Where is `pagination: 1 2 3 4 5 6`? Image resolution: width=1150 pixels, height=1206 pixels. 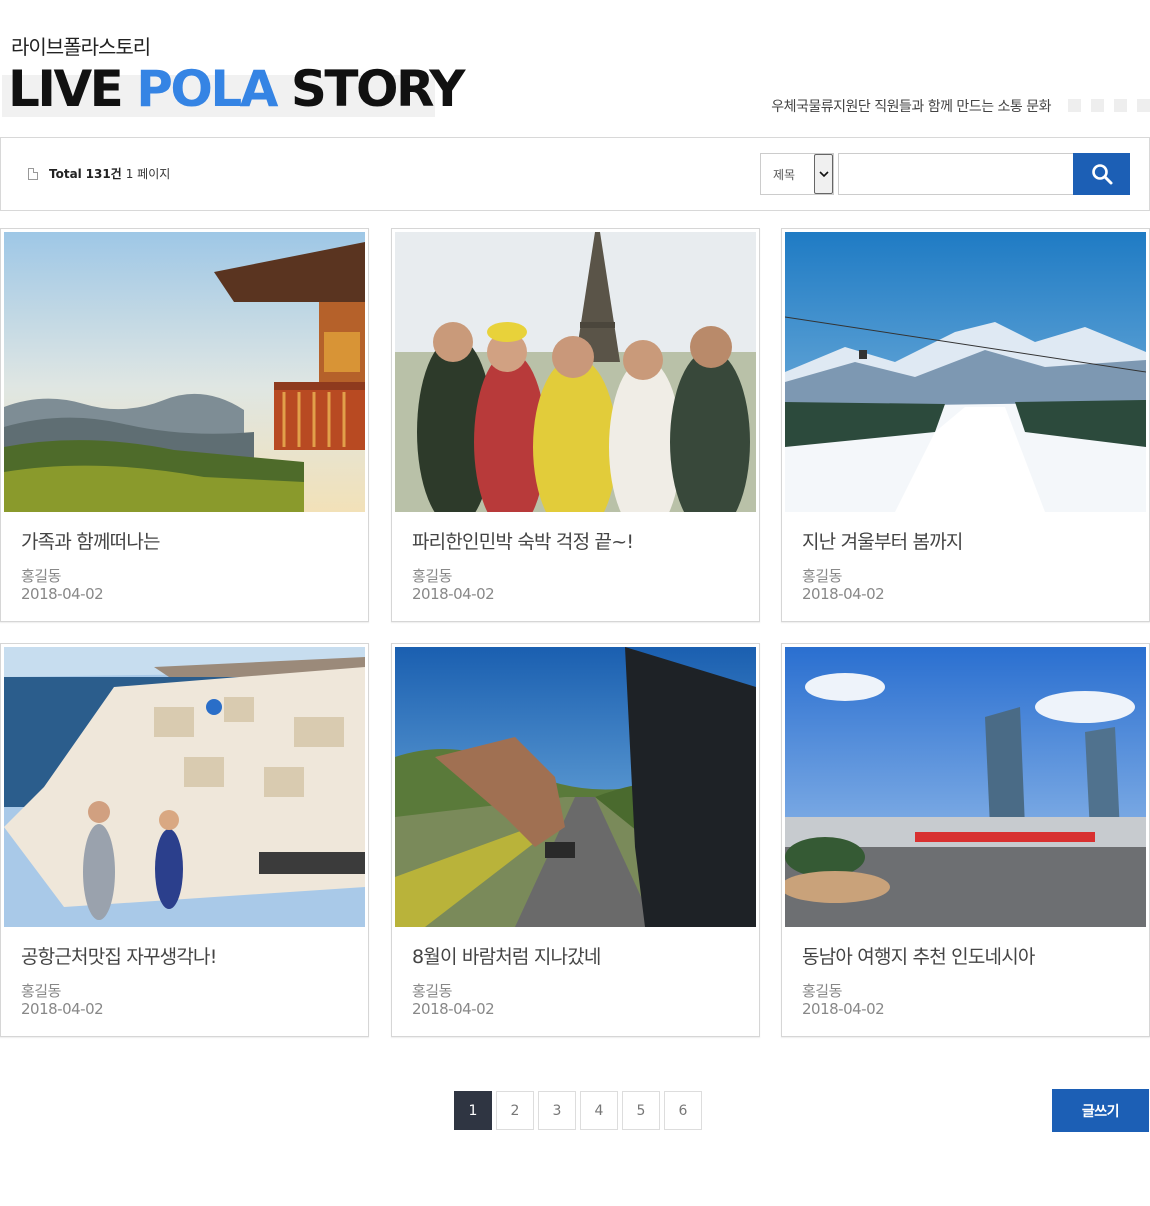
pagination: 1 2 3 4 5 6 is located at coordinates (578, 1110).